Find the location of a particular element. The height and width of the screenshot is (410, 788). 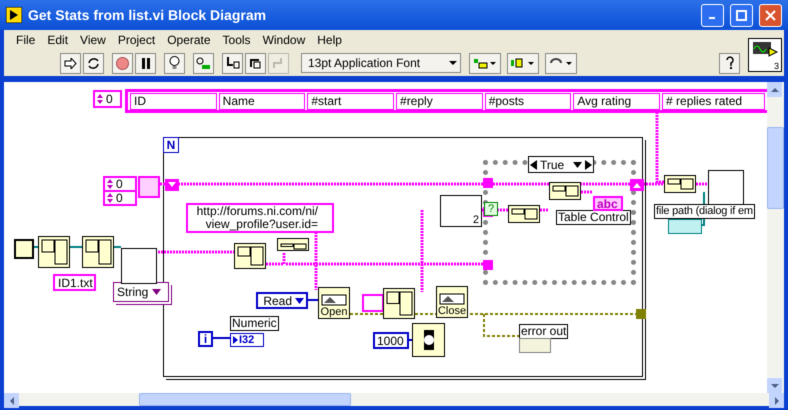

cluster-field: Avg rating is located at coordinates (616, 101).